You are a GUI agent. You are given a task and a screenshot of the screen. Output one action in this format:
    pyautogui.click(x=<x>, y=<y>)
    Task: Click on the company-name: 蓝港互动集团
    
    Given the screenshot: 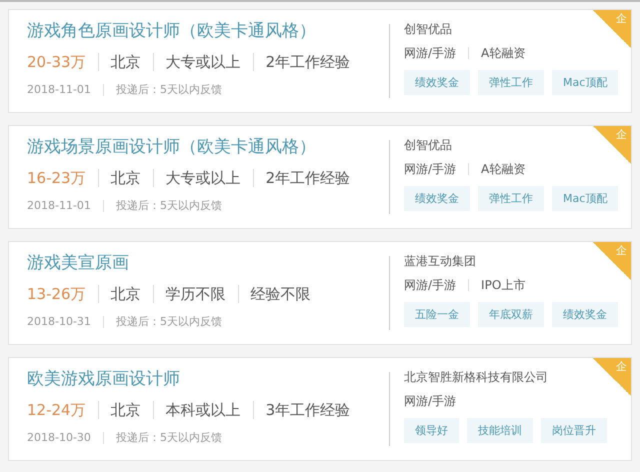 What is the action you would take?
    pyautogui.click(x=440, y=261)
    